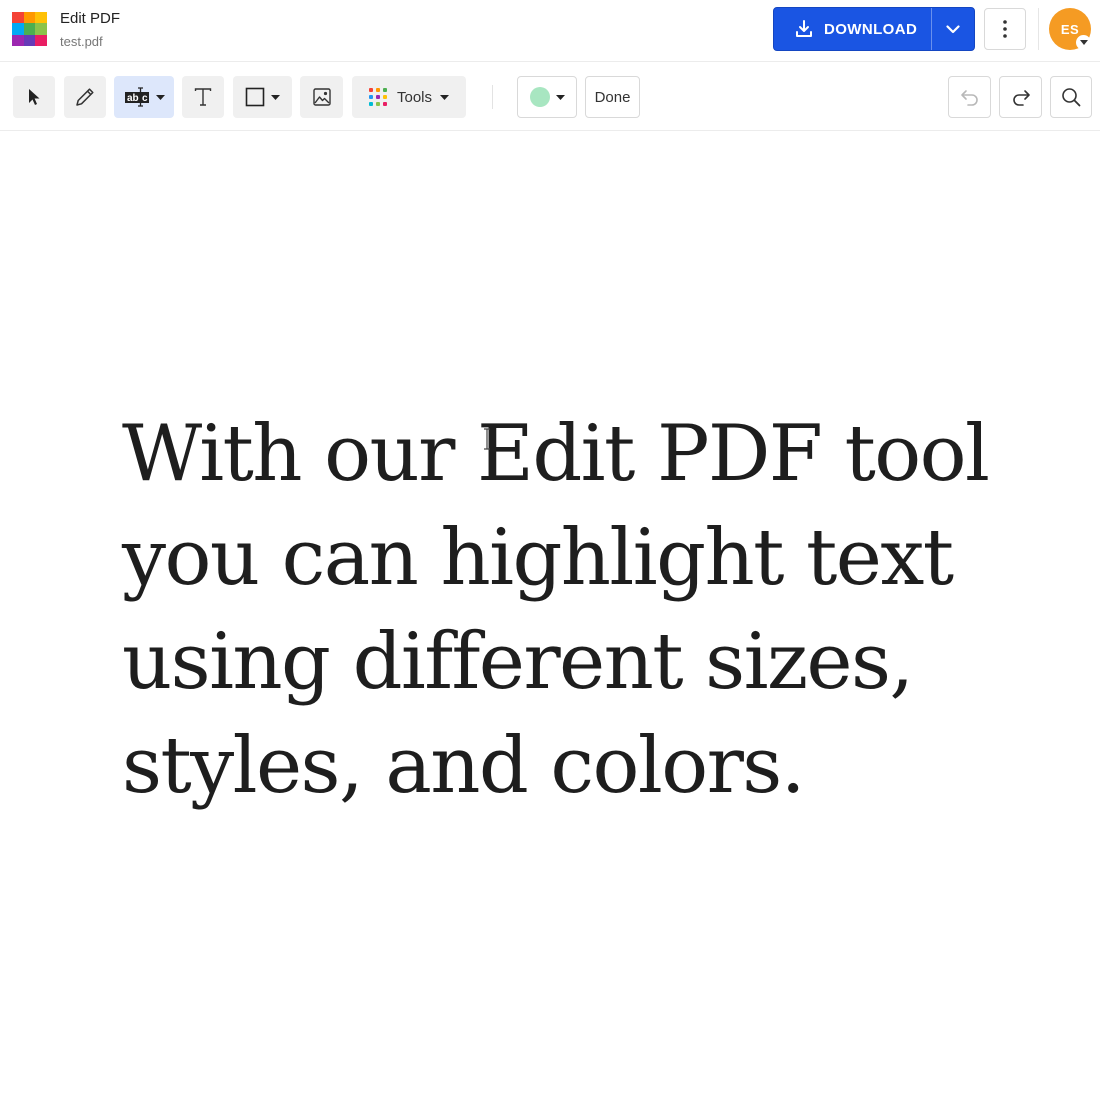 The height and width of the screenshot is (1100, 1100). What do you see at coordinates (804, 28) in the screenshot?
I see `download-icon` at bounding box center [804, 28].